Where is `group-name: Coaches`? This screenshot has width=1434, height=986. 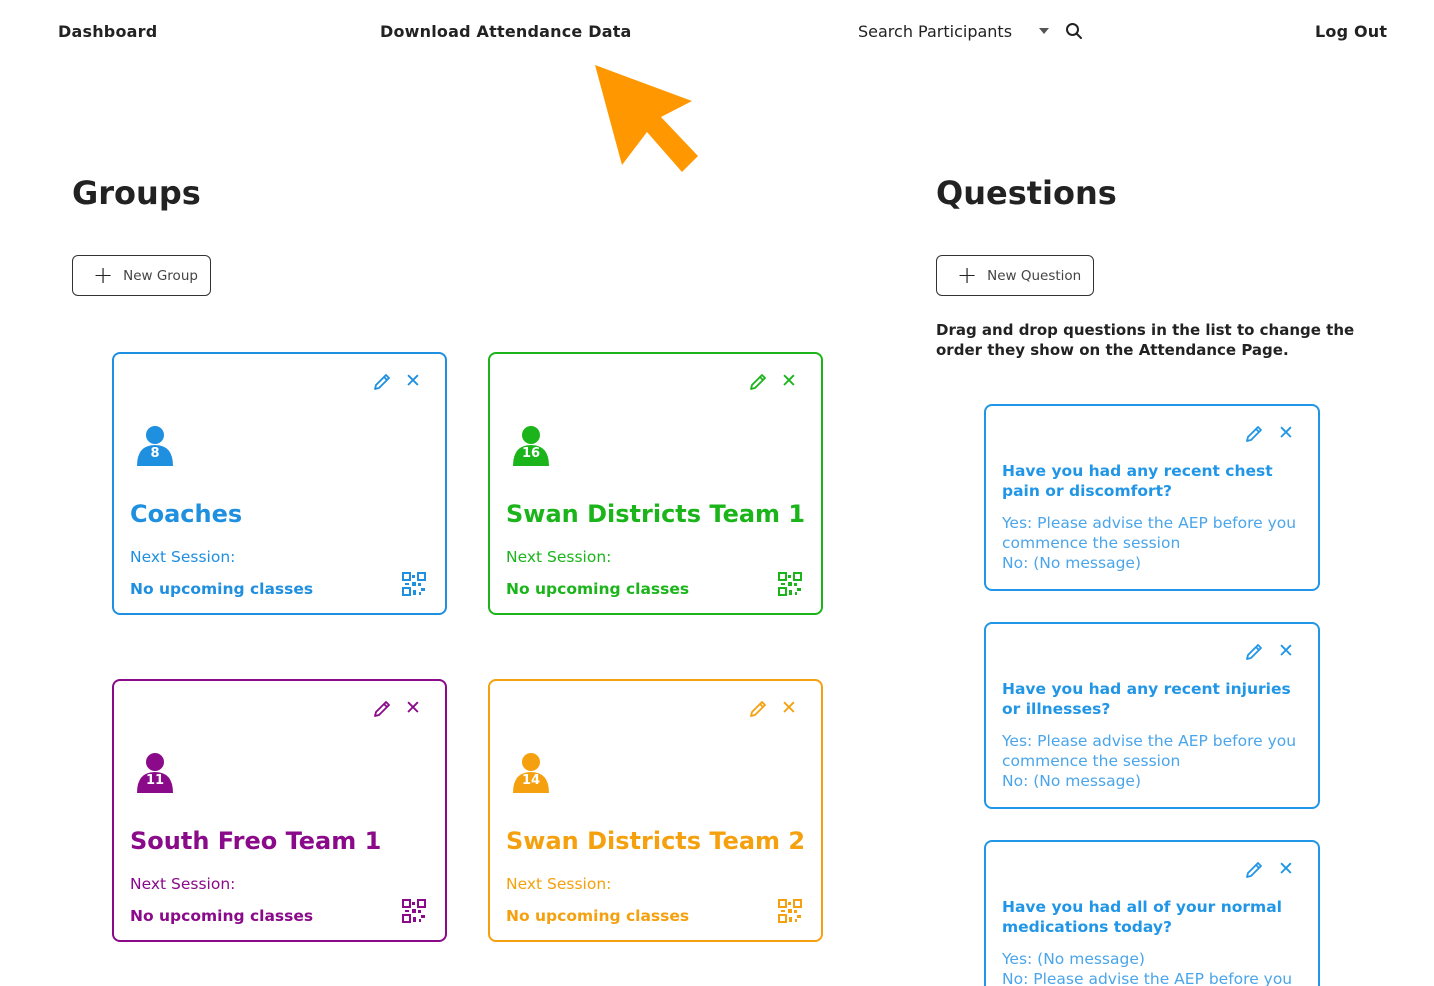 group-name: Coaches is located at coordinates (186, 514).